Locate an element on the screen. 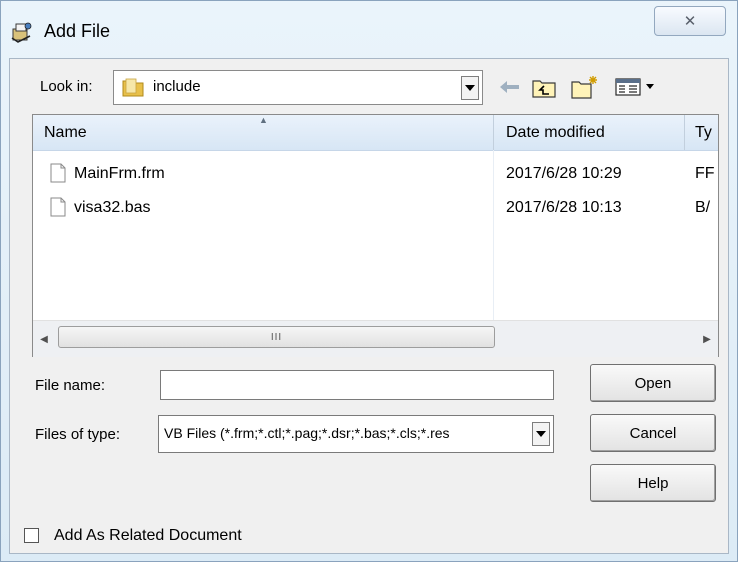  close-button: ✕ is located at coordinates (690, 21).